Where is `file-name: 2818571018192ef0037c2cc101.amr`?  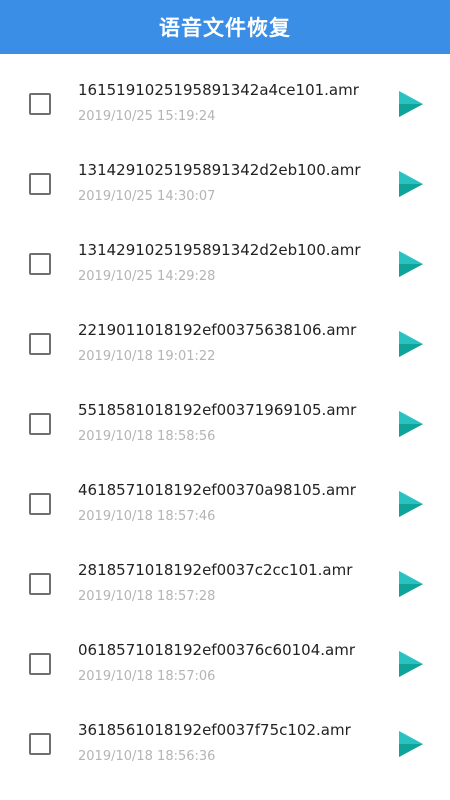
file-name: 2818571018192ef0037c2cc101.amr is located at coordinates (215, 570).